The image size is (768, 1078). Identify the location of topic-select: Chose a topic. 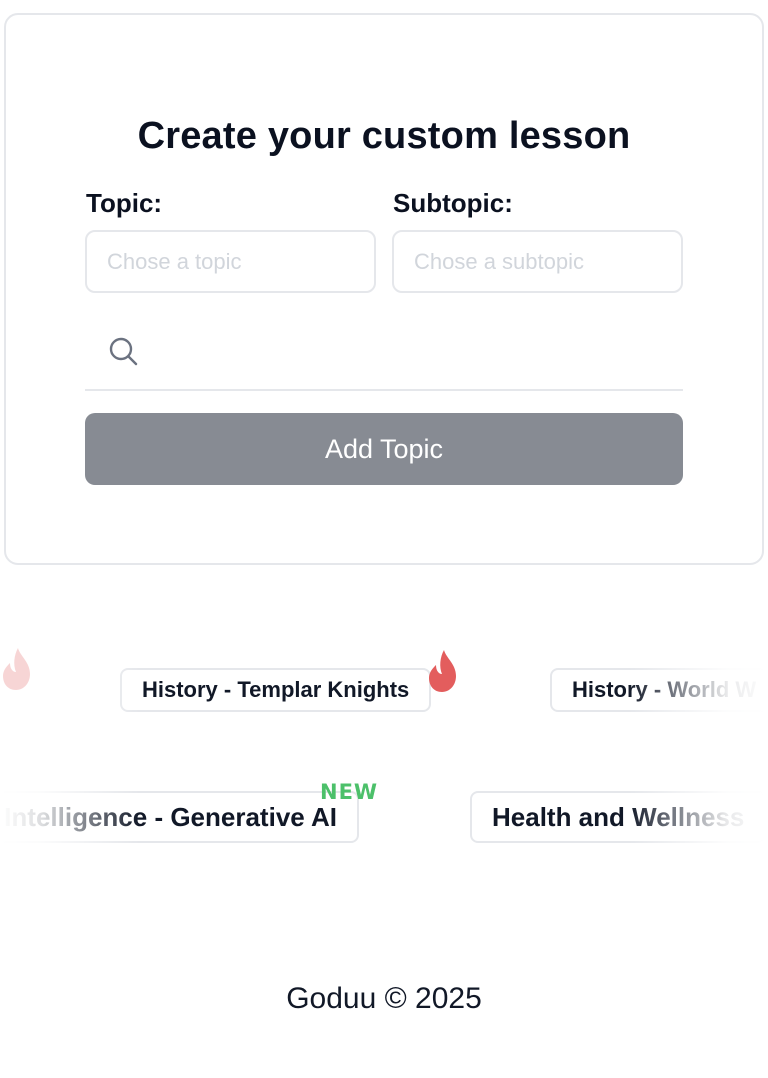
(230, 261).